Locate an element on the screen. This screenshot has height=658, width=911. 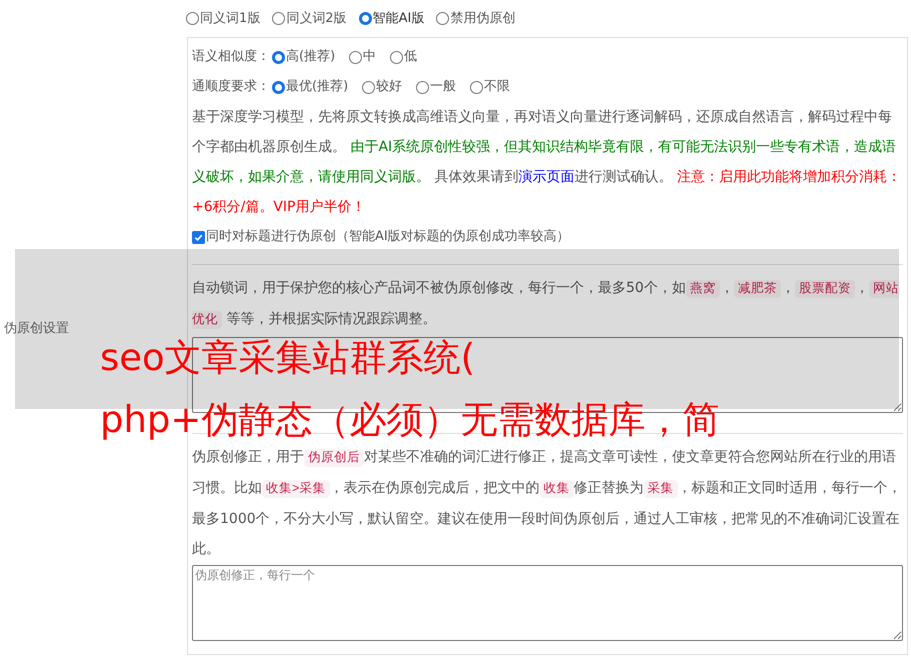
radio-label: 高(推荐) is located at coordinates (311, 57).